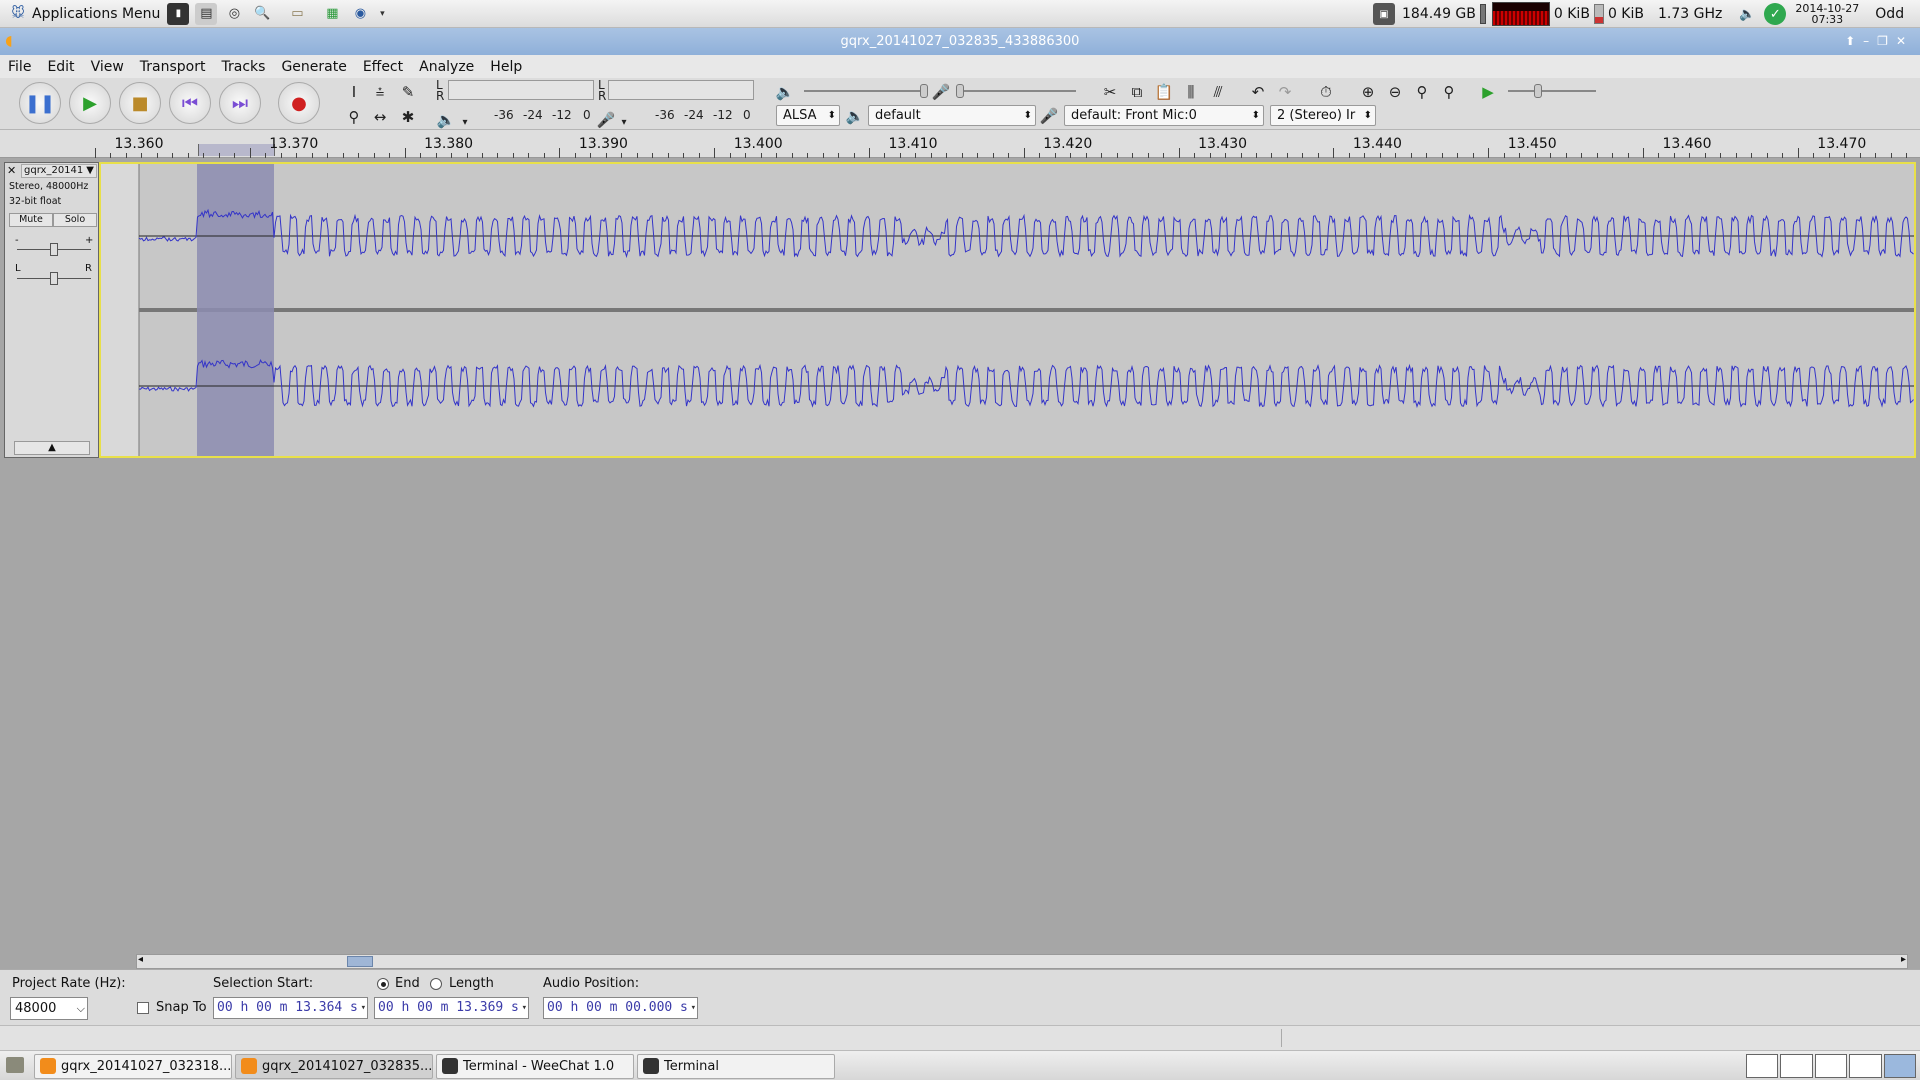 The height and width of the screenshot is (1080, 1920). Describe the element at coordinates (299, 103) in the screenshot. I see `record-button: ●` at that location.